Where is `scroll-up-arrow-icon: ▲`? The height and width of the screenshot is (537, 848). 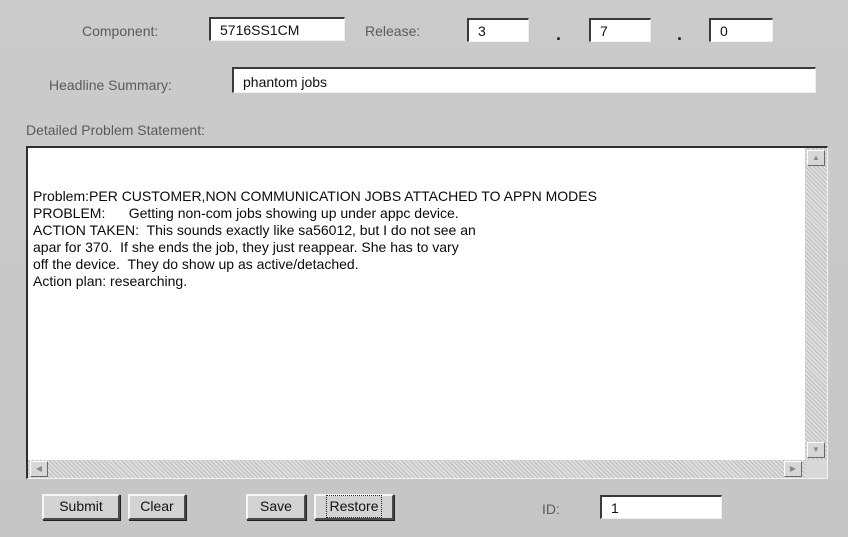 scroll-up-arrow-icon: ▲ is located at coordinates (816, 158).